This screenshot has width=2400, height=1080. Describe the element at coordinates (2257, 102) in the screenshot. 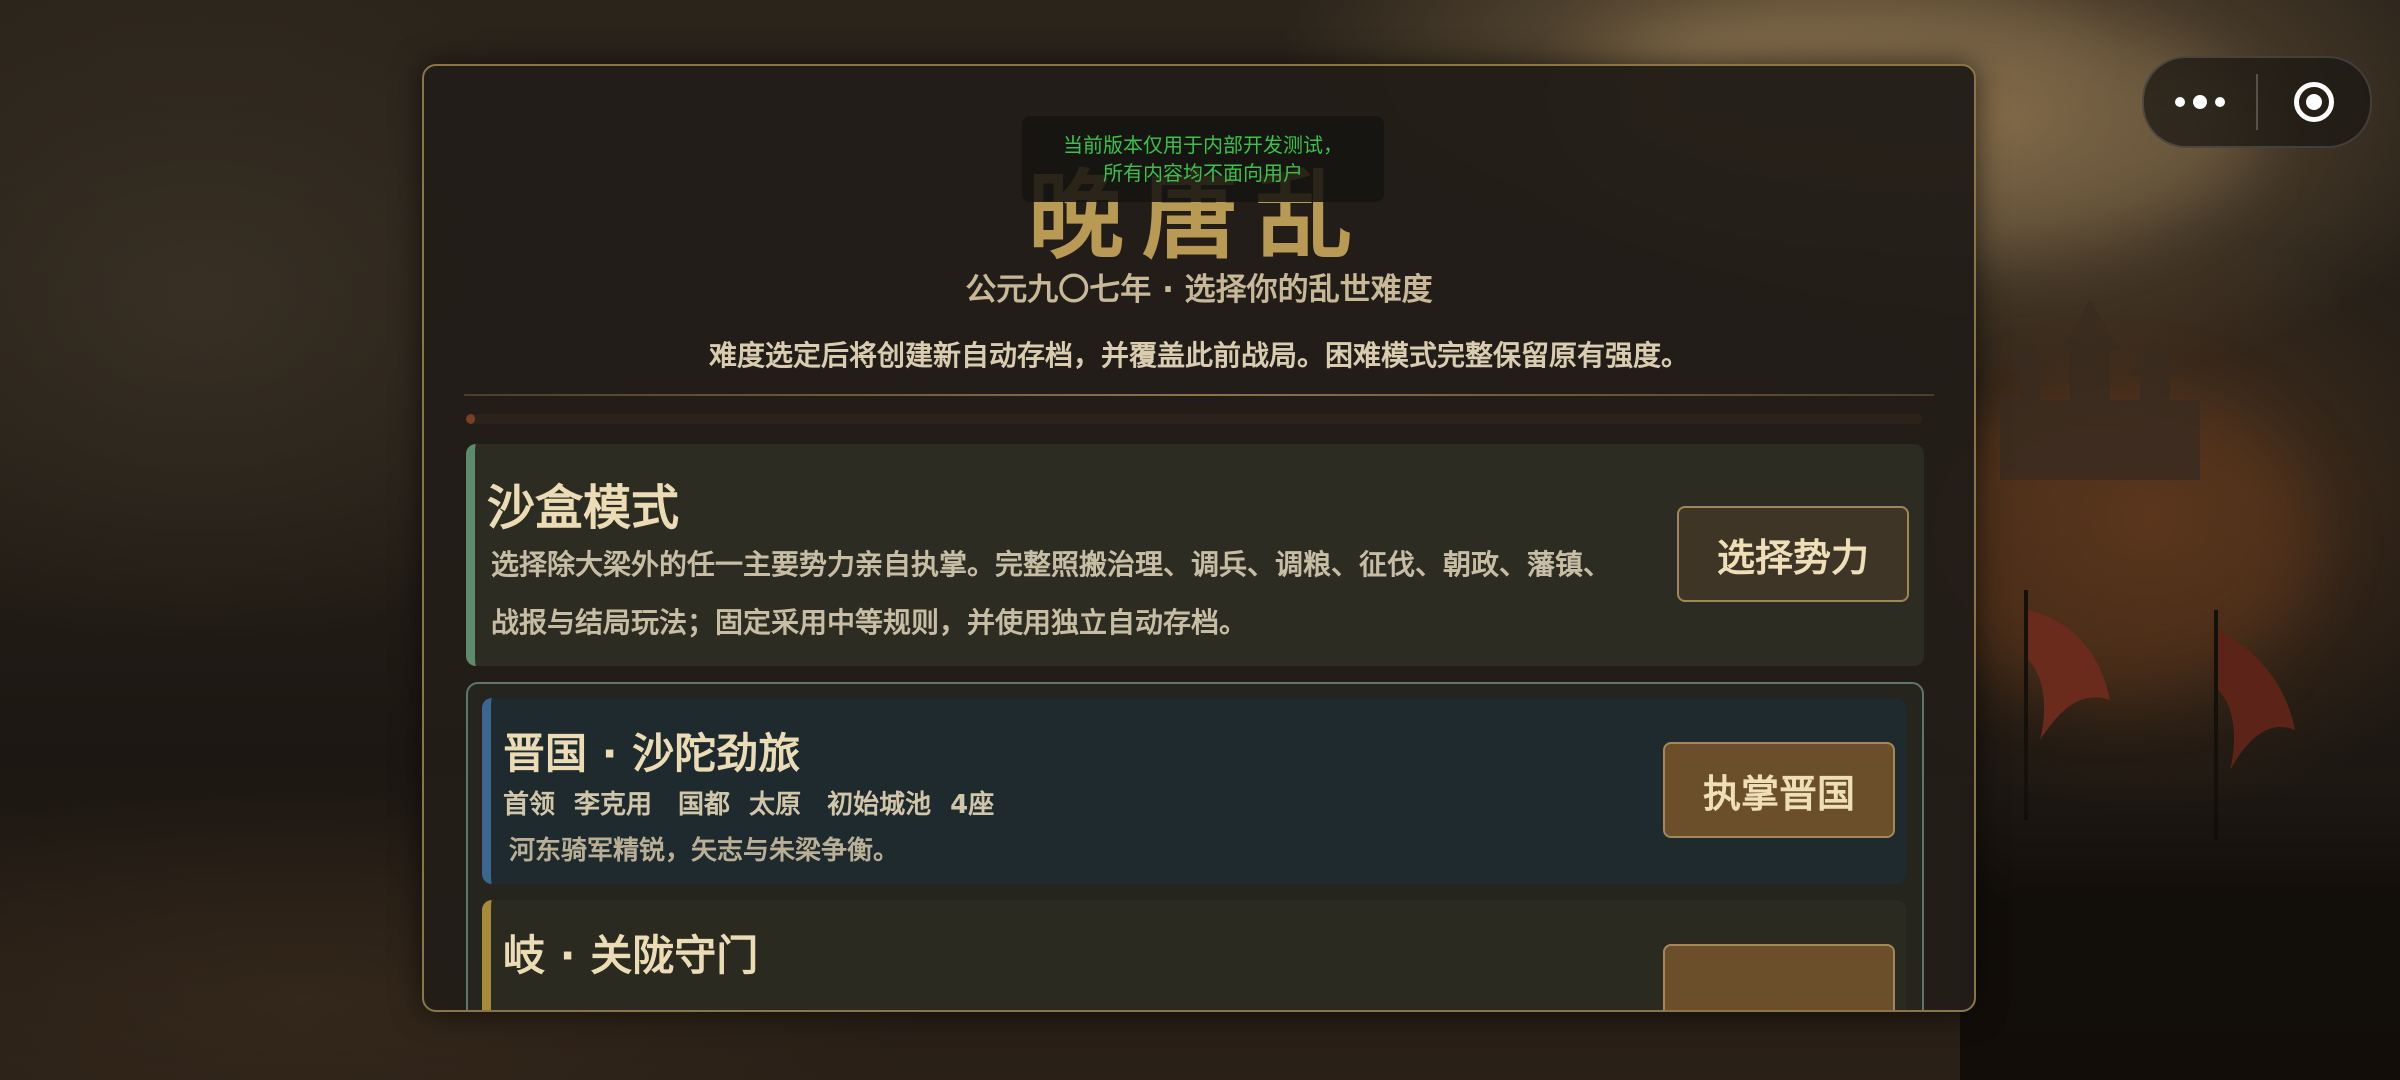

I see `mini-program-capsule` at that location.